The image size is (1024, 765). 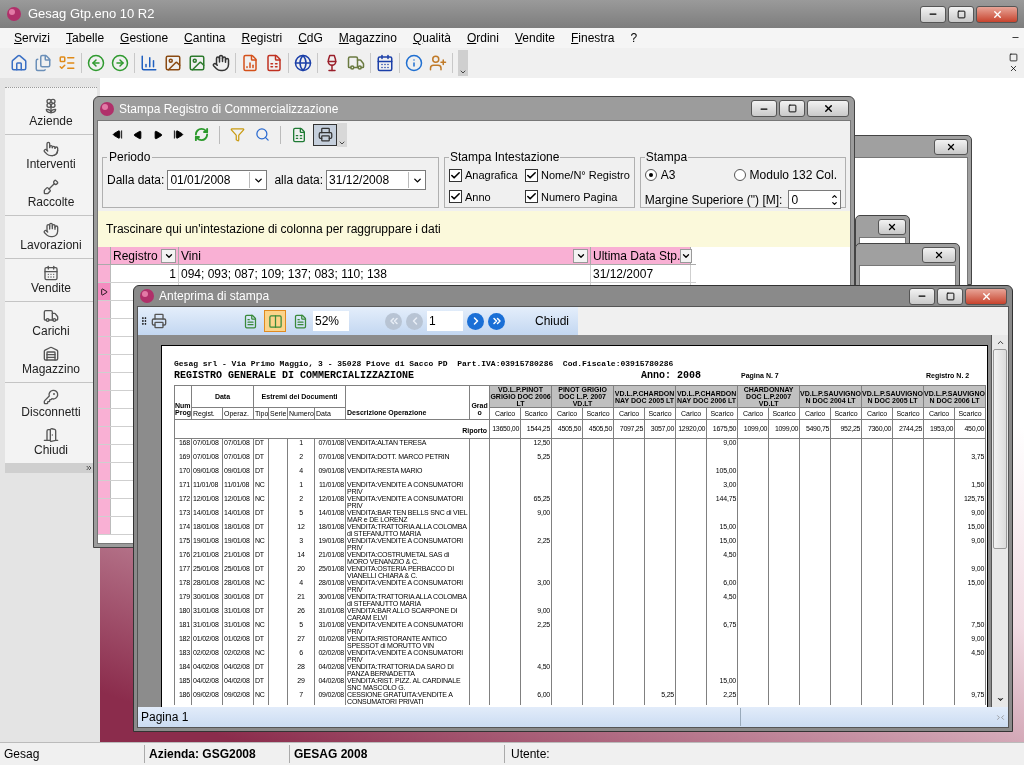 What do you see at coordinates (120, 63) in the screenshot?
I see `forward-icon` at bounding box center [120, 63].